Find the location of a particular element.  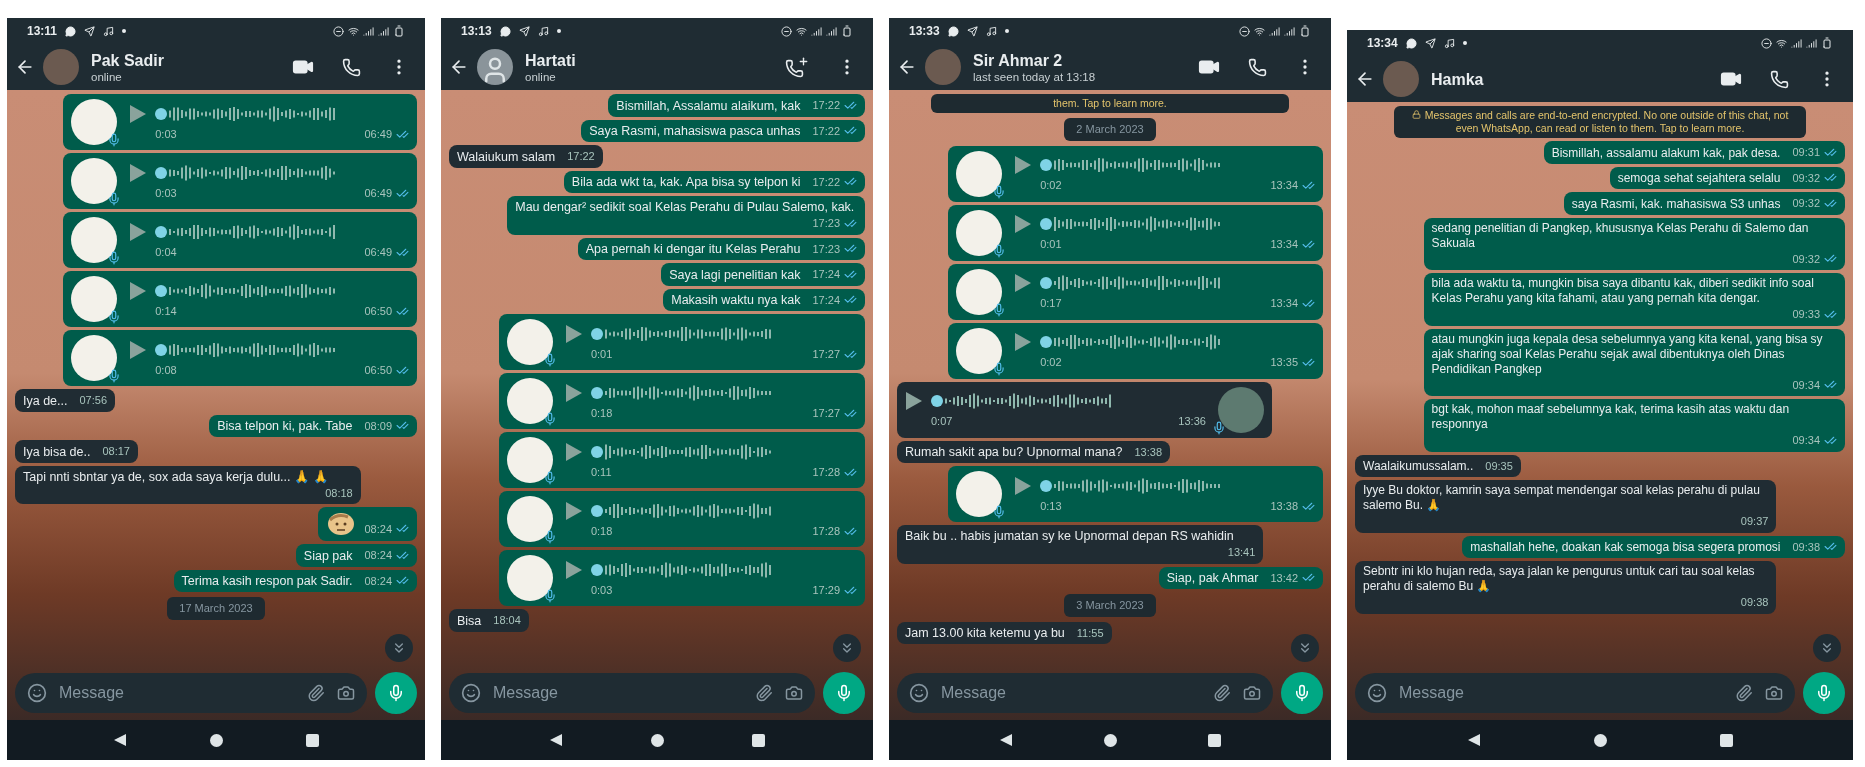

voice-duration: 0:02 is located at coordinates (1051, 363).